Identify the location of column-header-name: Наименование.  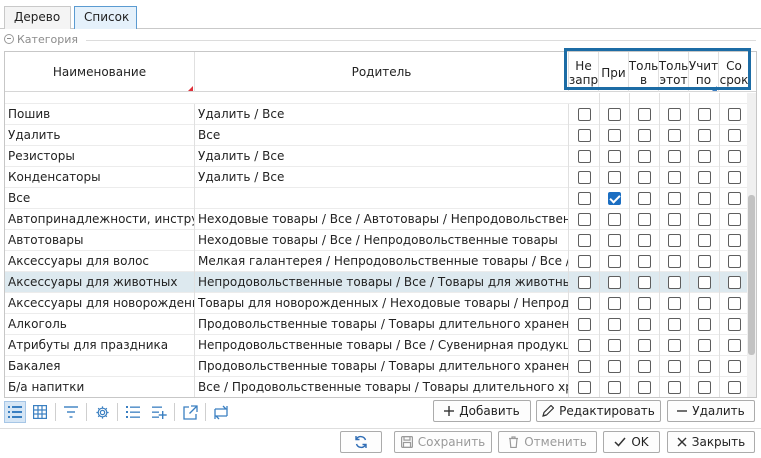
(100, 72).